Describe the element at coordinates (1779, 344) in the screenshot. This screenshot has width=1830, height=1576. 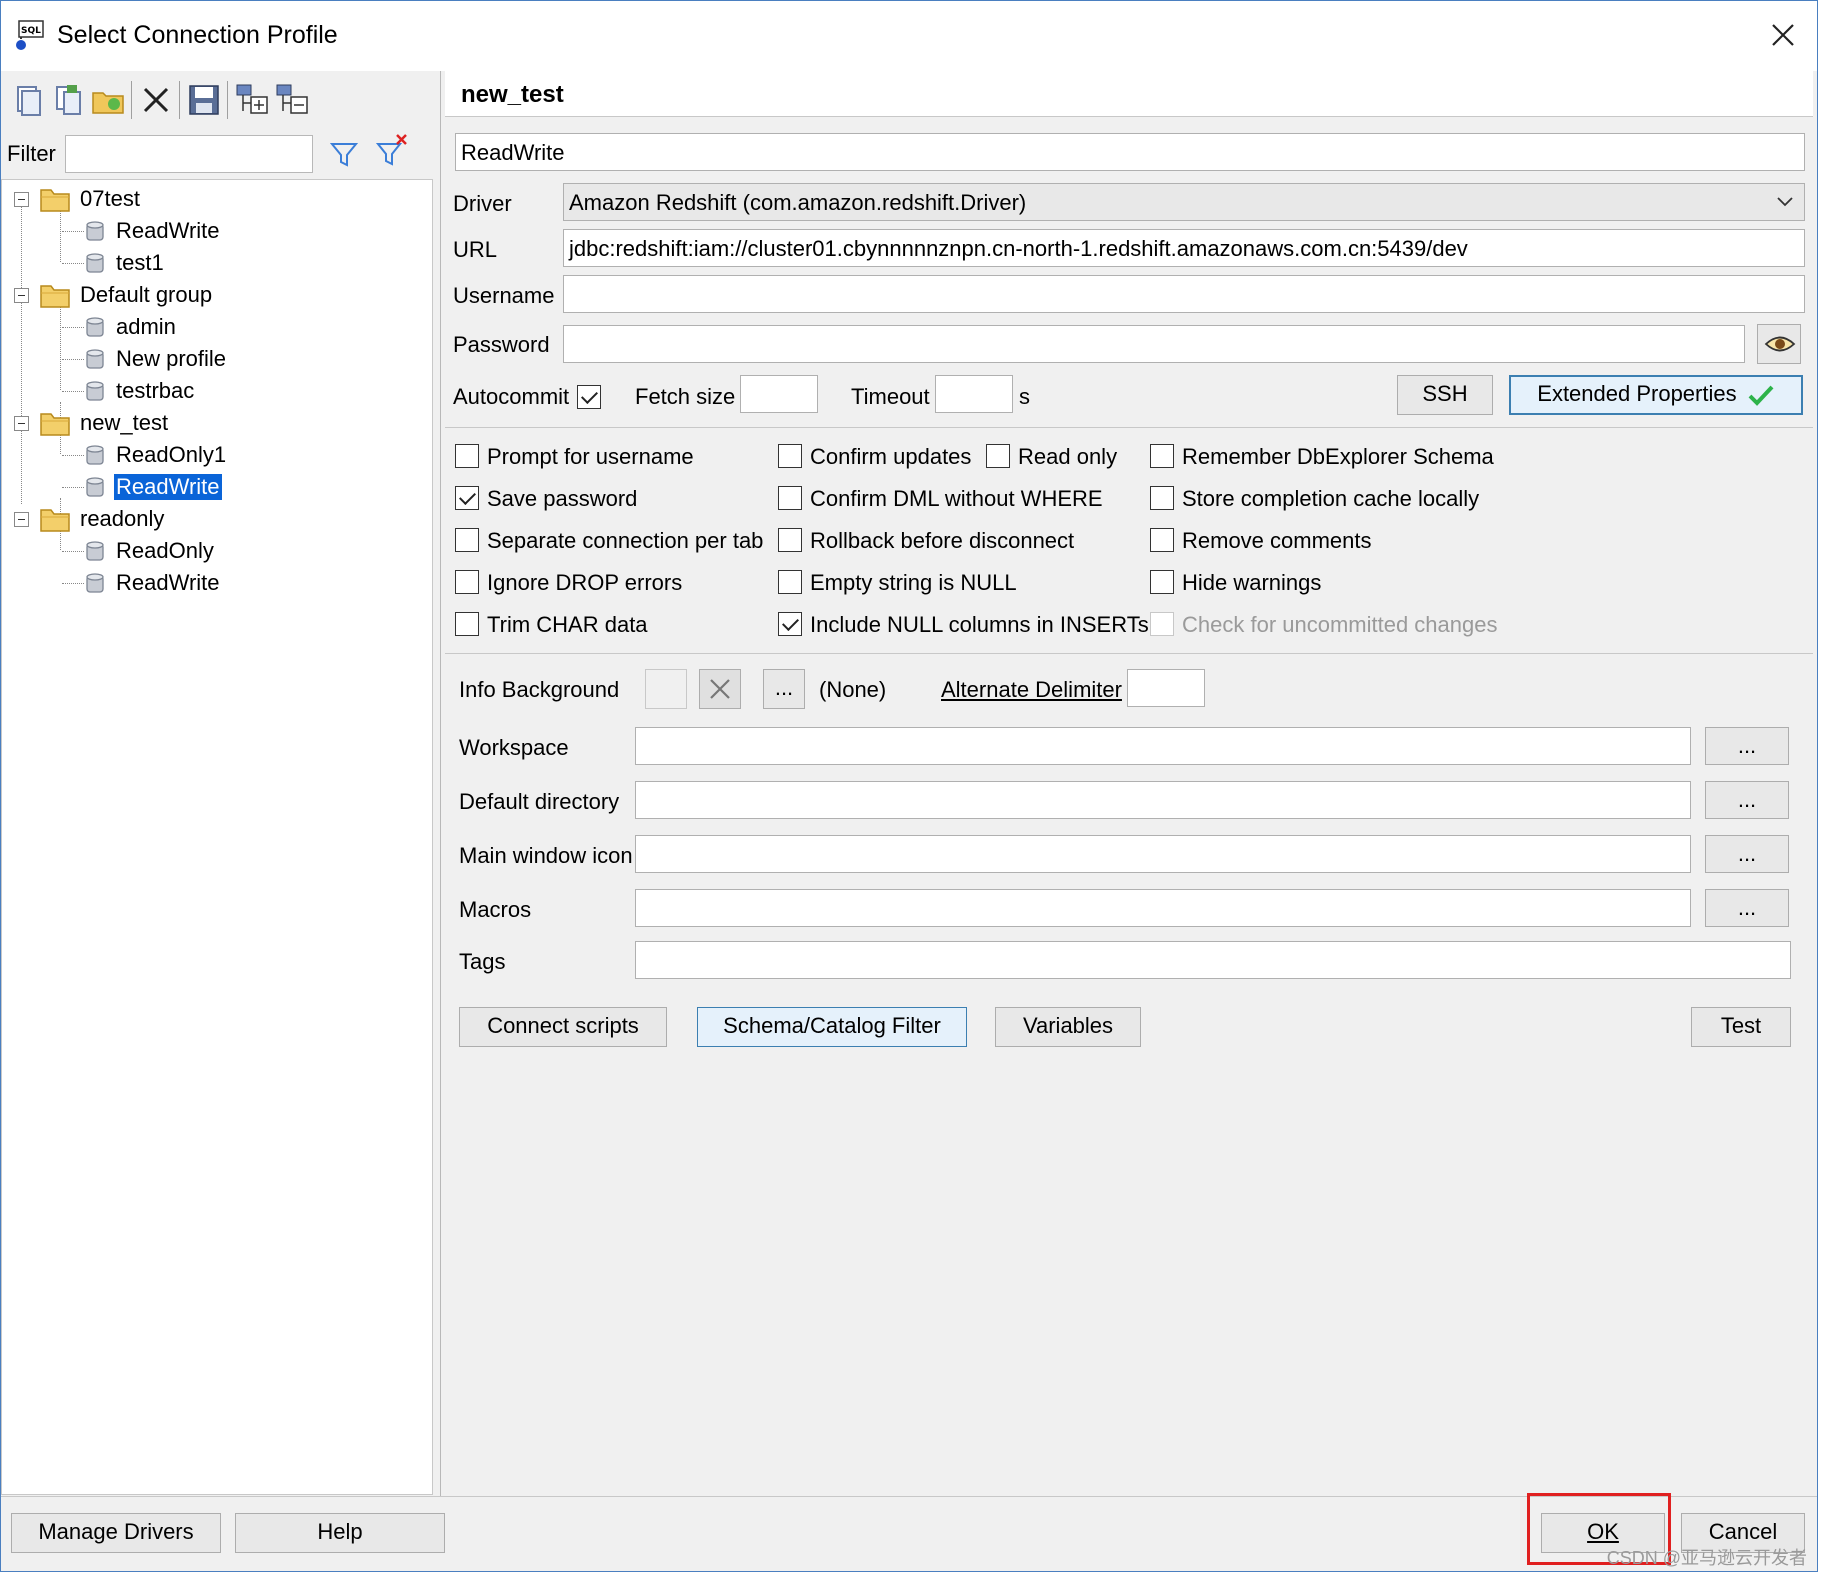
I see `show-password-button` at that location.